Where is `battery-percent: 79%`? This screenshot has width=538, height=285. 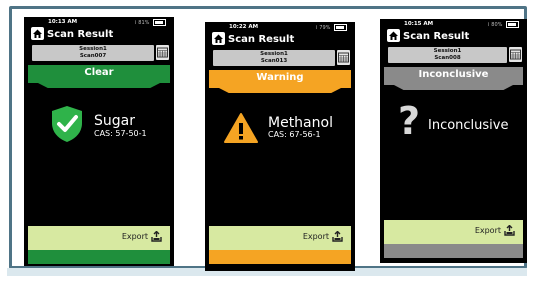
battery-percent: 79% is located at coordinates (325, 28).